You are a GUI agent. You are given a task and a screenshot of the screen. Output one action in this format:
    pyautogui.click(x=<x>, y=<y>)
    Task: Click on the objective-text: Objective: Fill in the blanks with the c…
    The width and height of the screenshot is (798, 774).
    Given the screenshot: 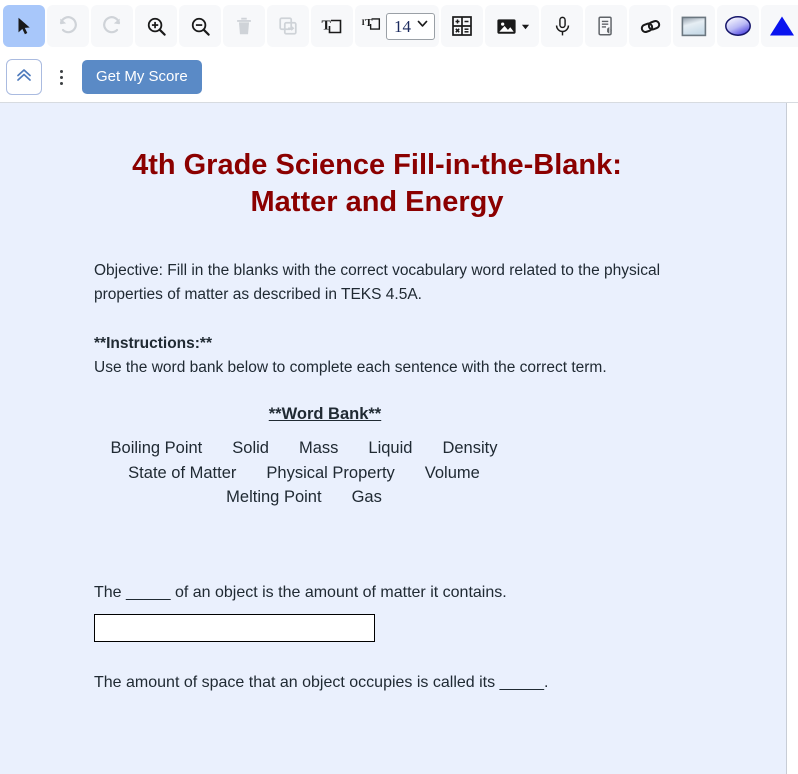 What is the action you would take?
    pyautogui.click(x=377, y=283)
    